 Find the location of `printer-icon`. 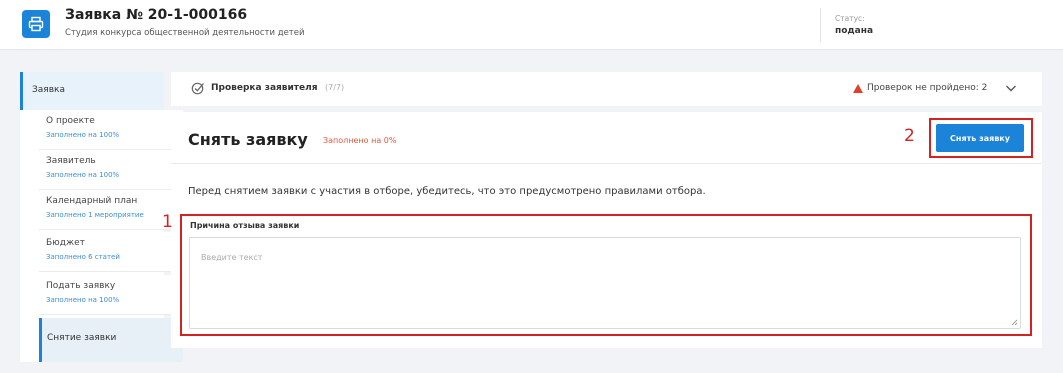

printer-icon is located at coordinates (36, 24).